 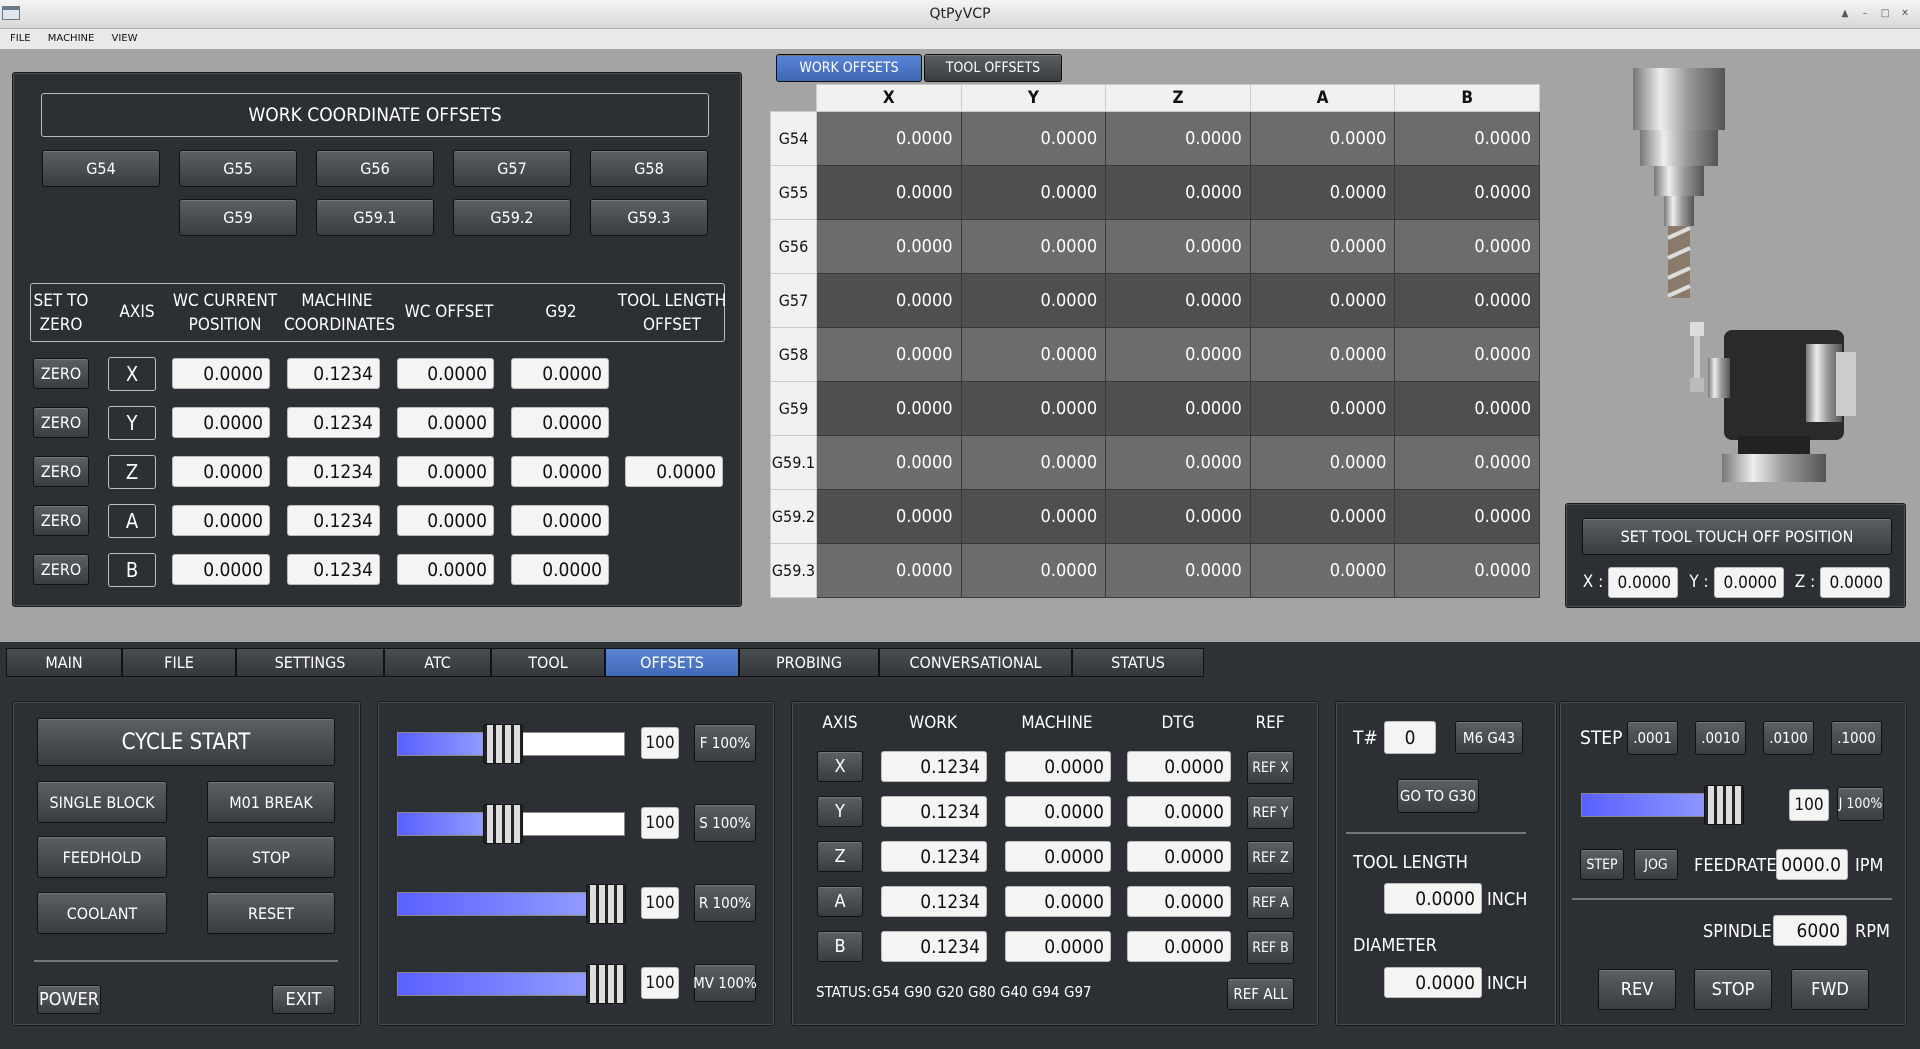 What do you see at coordinates (1737, 536) in the screenshot?
I see `set-tool-touch-off-button: SET TOOL TOUCH OFF POSITION` at bounding box center [1737, 536].